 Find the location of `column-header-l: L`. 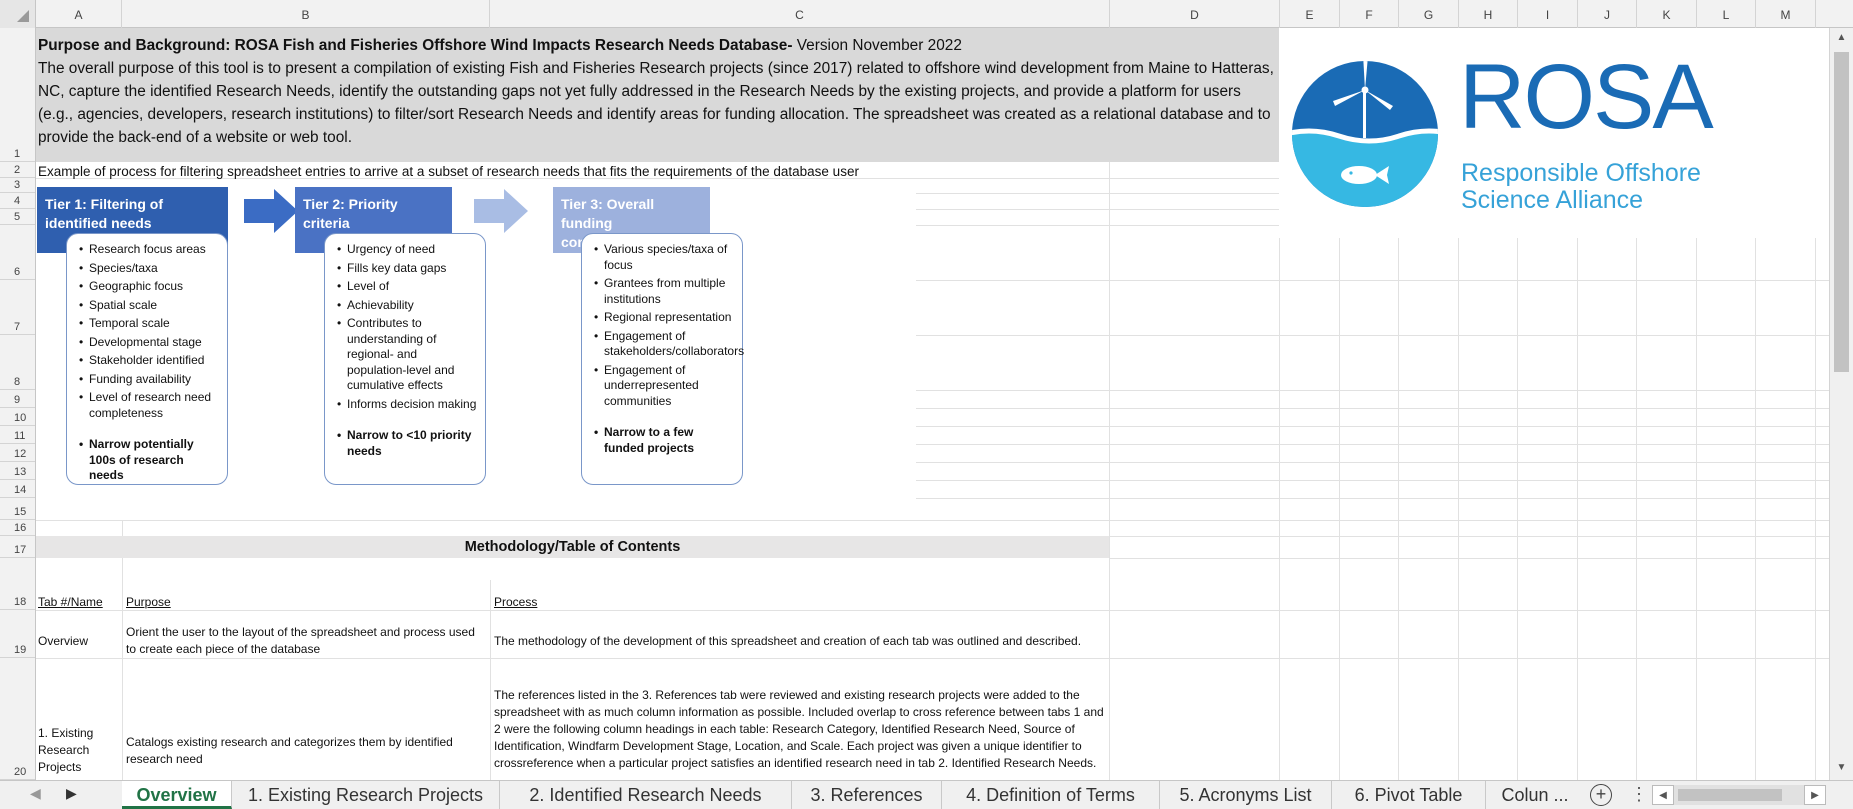

column-header-l: L is located at coordinates (1726, 14).